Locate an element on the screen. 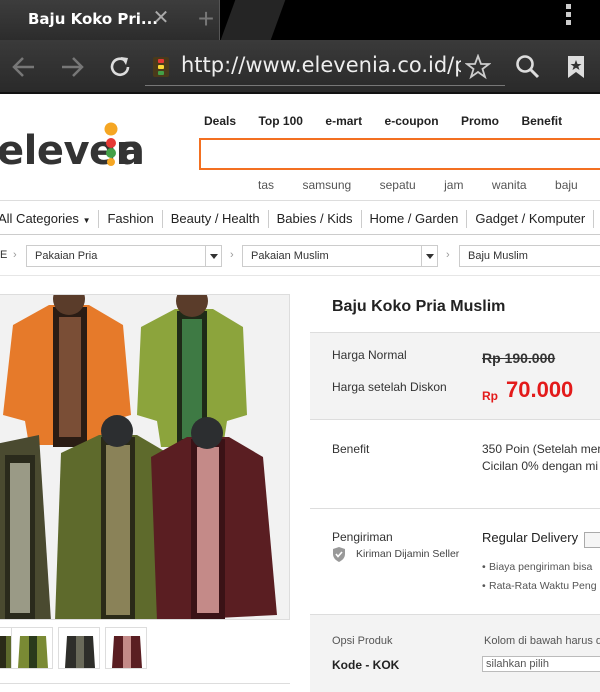 Image resolution: width=600 pixels, height=692 pixels. discount-price: 70.000 is located at coordinates (540, 389).